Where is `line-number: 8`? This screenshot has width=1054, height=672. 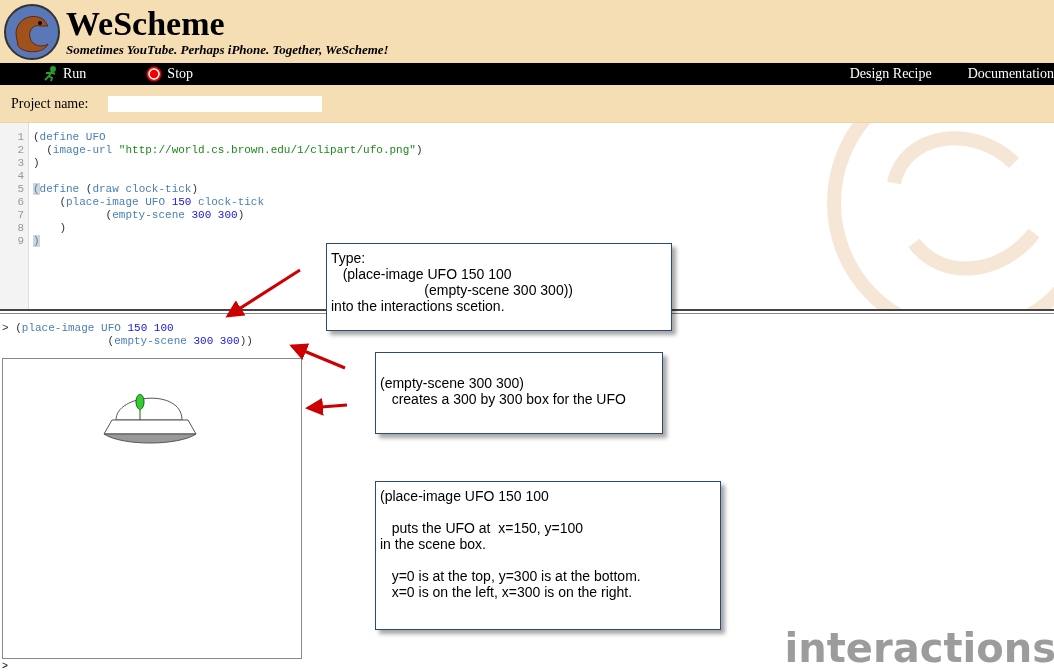 line-number: 8 is located at coordinates (21, 228).